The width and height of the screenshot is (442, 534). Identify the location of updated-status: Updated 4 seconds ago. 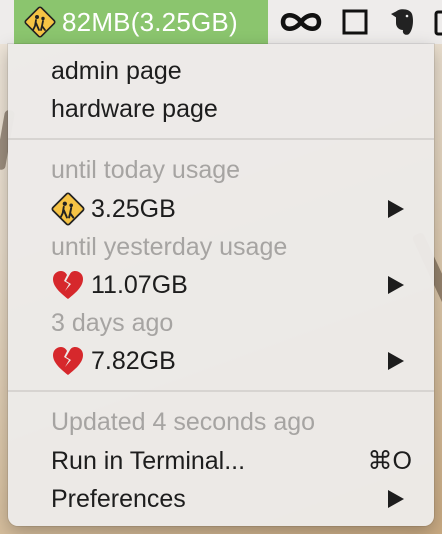
(221, 422).